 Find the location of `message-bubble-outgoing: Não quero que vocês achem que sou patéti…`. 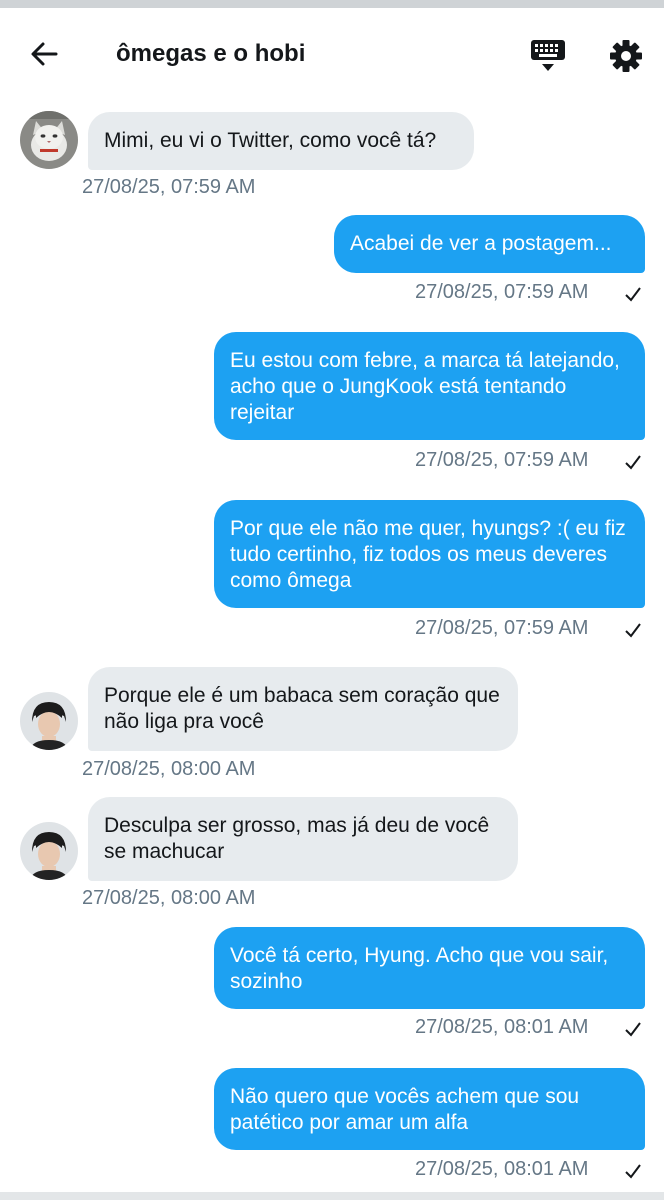

message-bubble-outgoing: Não quero que vocês achem que sou patéti… is located at coordinates (429, 1109).